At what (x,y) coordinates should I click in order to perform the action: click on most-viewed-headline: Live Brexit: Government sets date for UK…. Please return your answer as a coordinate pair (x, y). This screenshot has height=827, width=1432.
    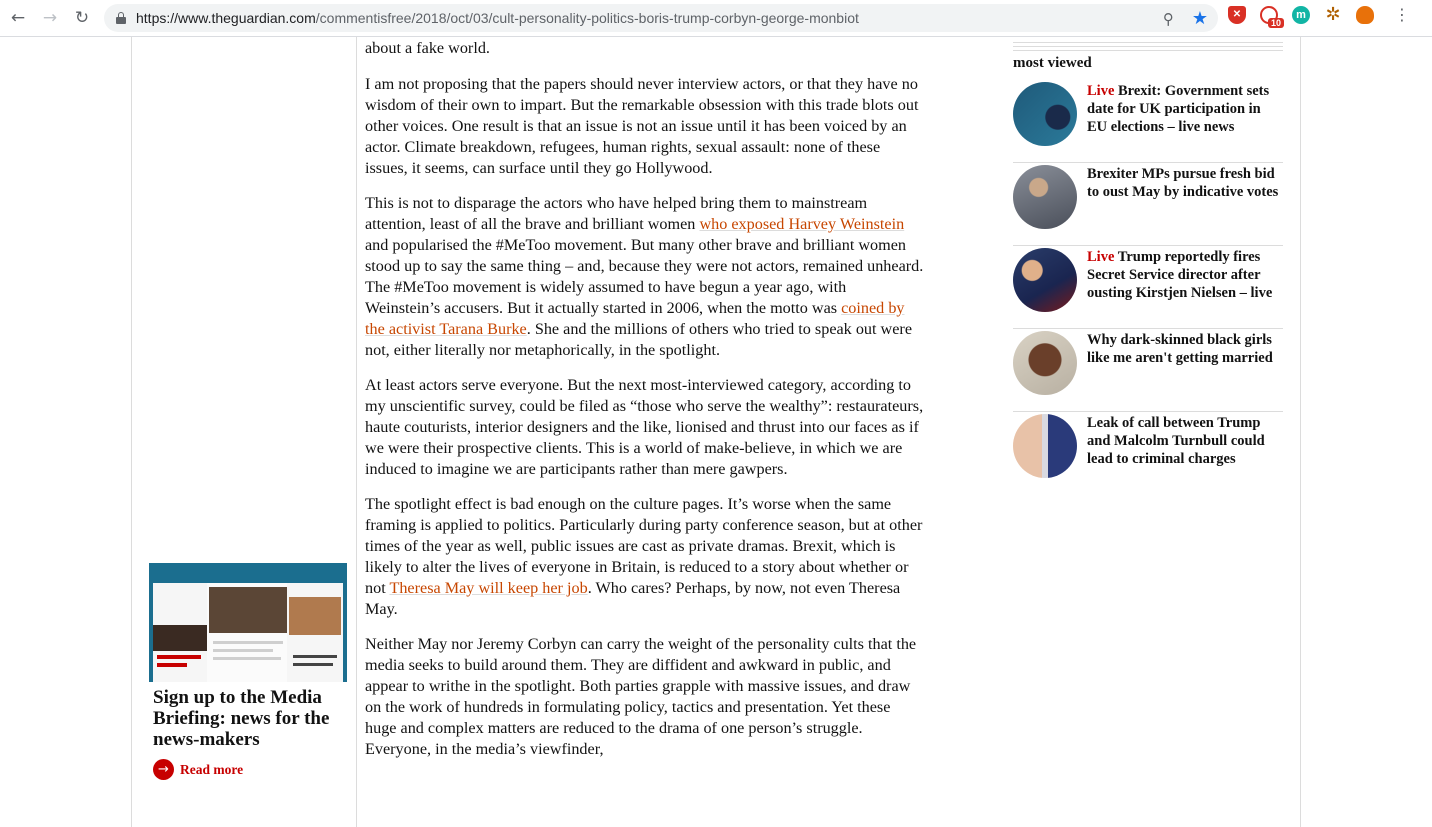
    Looking at the image, I should click on (1185, 122).